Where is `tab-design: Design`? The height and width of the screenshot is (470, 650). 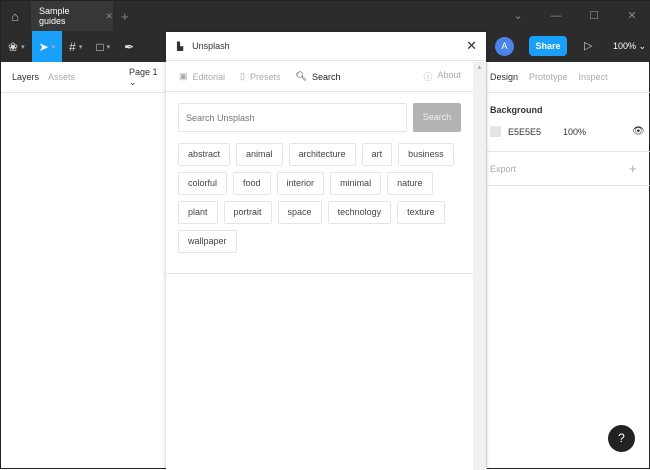 tab-design: Design is located at coordinates (504, 77).